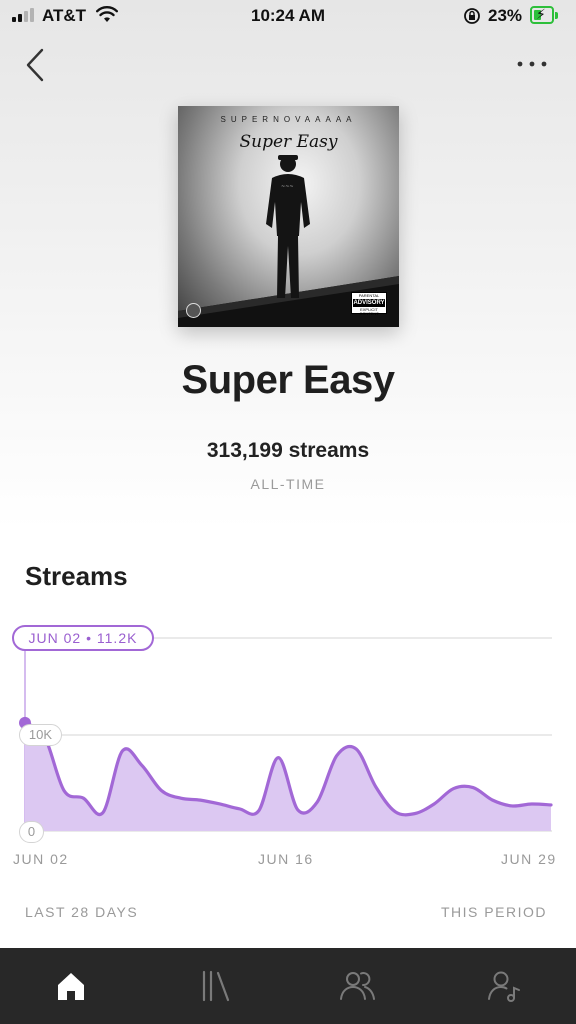  I want to click on more-options-button, so click(532, 64).